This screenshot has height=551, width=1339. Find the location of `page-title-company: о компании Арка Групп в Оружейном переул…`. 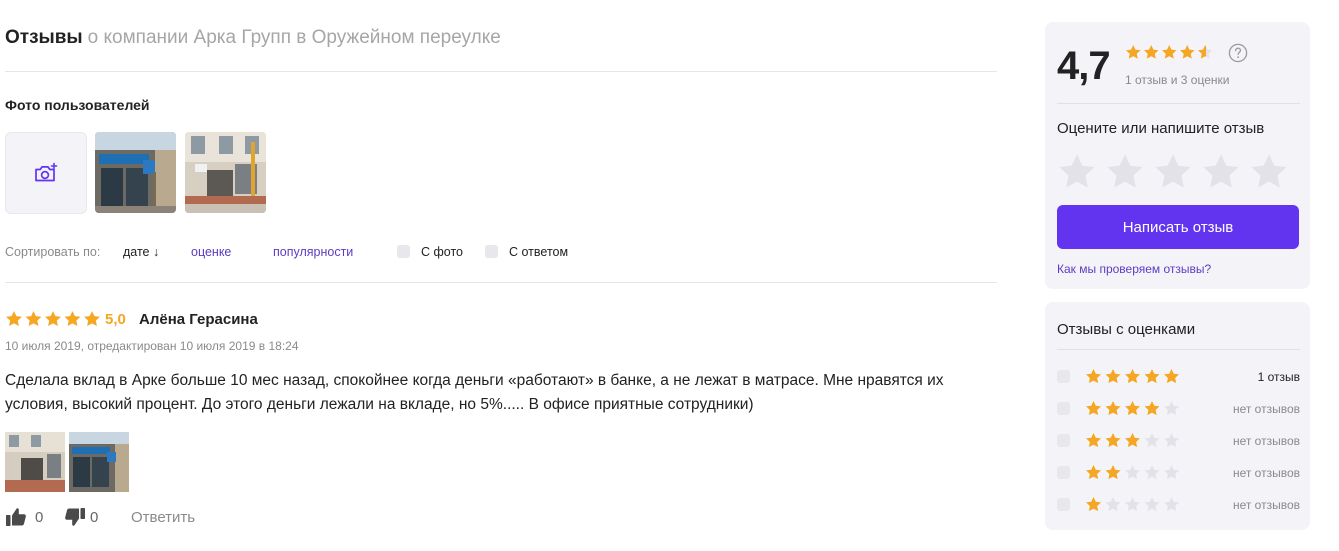

page-title-company: о компании Арка Групп в Оружейном переул… is located at coordinates (294, 37).